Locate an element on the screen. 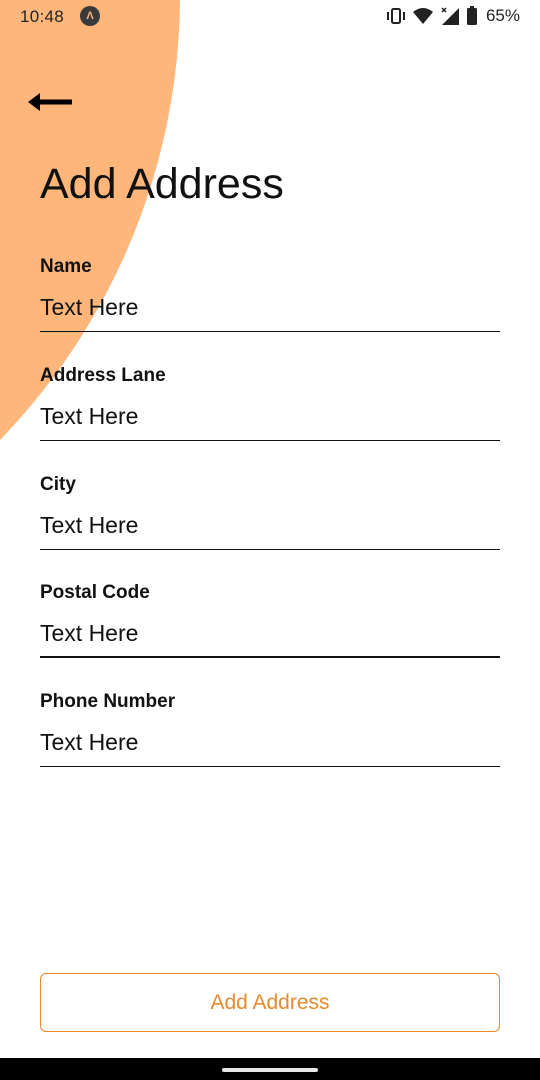  postal-code-input is located at coordinates (270, 638).